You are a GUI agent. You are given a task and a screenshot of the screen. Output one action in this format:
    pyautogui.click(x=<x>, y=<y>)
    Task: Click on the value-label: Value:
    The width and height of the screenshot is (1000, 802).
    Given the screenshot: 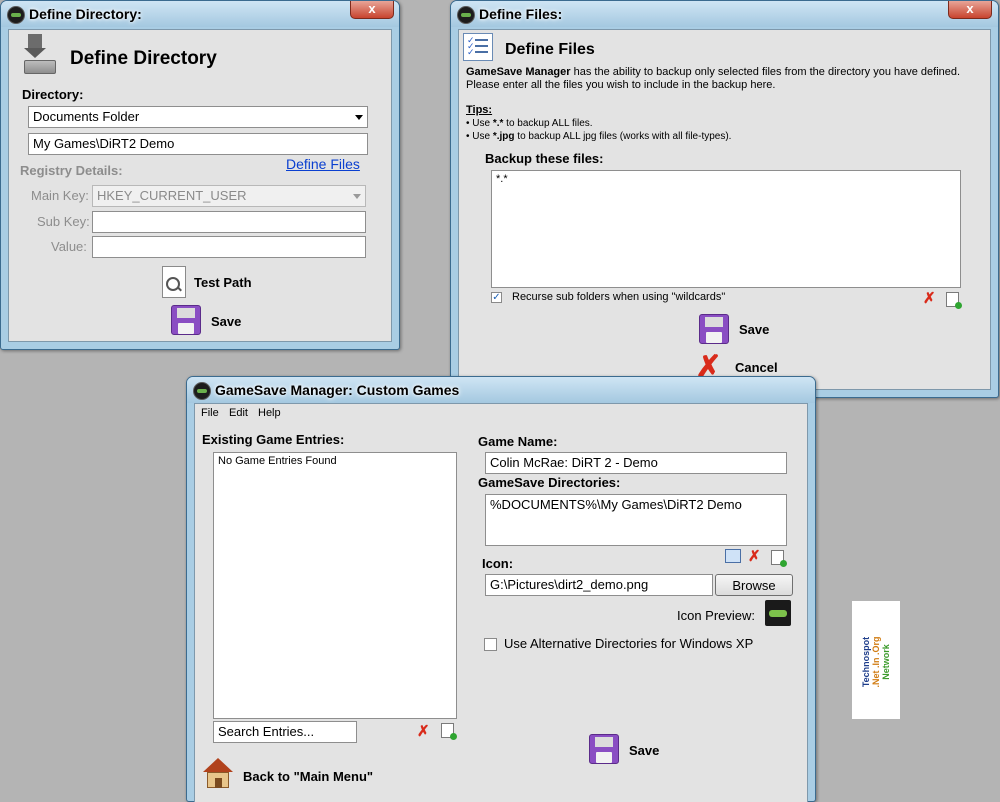 What is the action you would take?
    pyautogui.click(x=69, y=246)
    